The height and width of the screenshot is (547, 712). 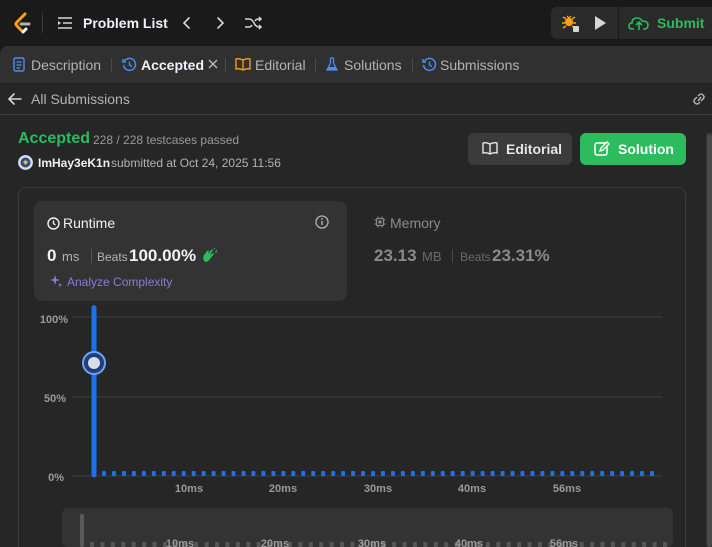 I want to click on tab-submissions: Submissions, so click(x=472, y=65).